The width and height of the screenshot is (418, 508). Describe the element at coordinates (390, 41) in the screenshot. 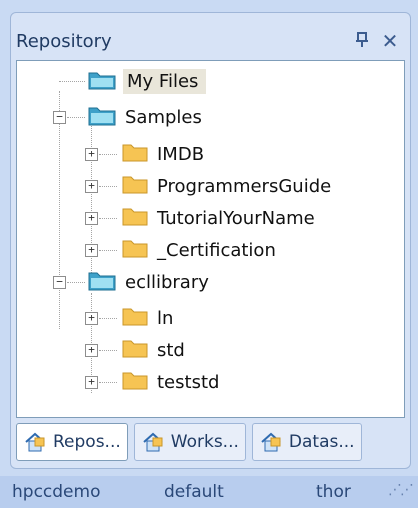

I see `close-icon: ✕` at that location.